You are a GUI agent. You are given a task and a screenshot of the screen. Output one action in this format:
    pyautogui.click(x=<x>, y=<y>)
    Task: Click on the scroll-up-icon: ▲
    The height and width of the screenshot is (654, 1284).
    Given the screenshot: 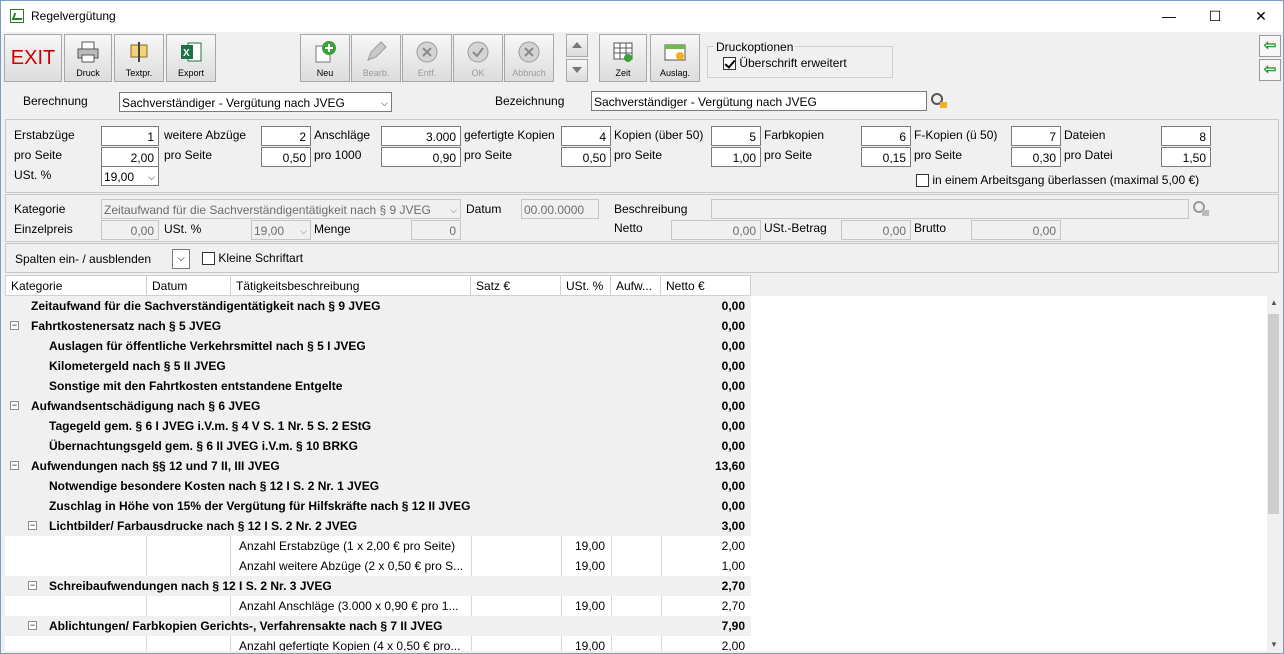 What is the action you would take?
    pyautogui.click(x=1274, y=302)
    